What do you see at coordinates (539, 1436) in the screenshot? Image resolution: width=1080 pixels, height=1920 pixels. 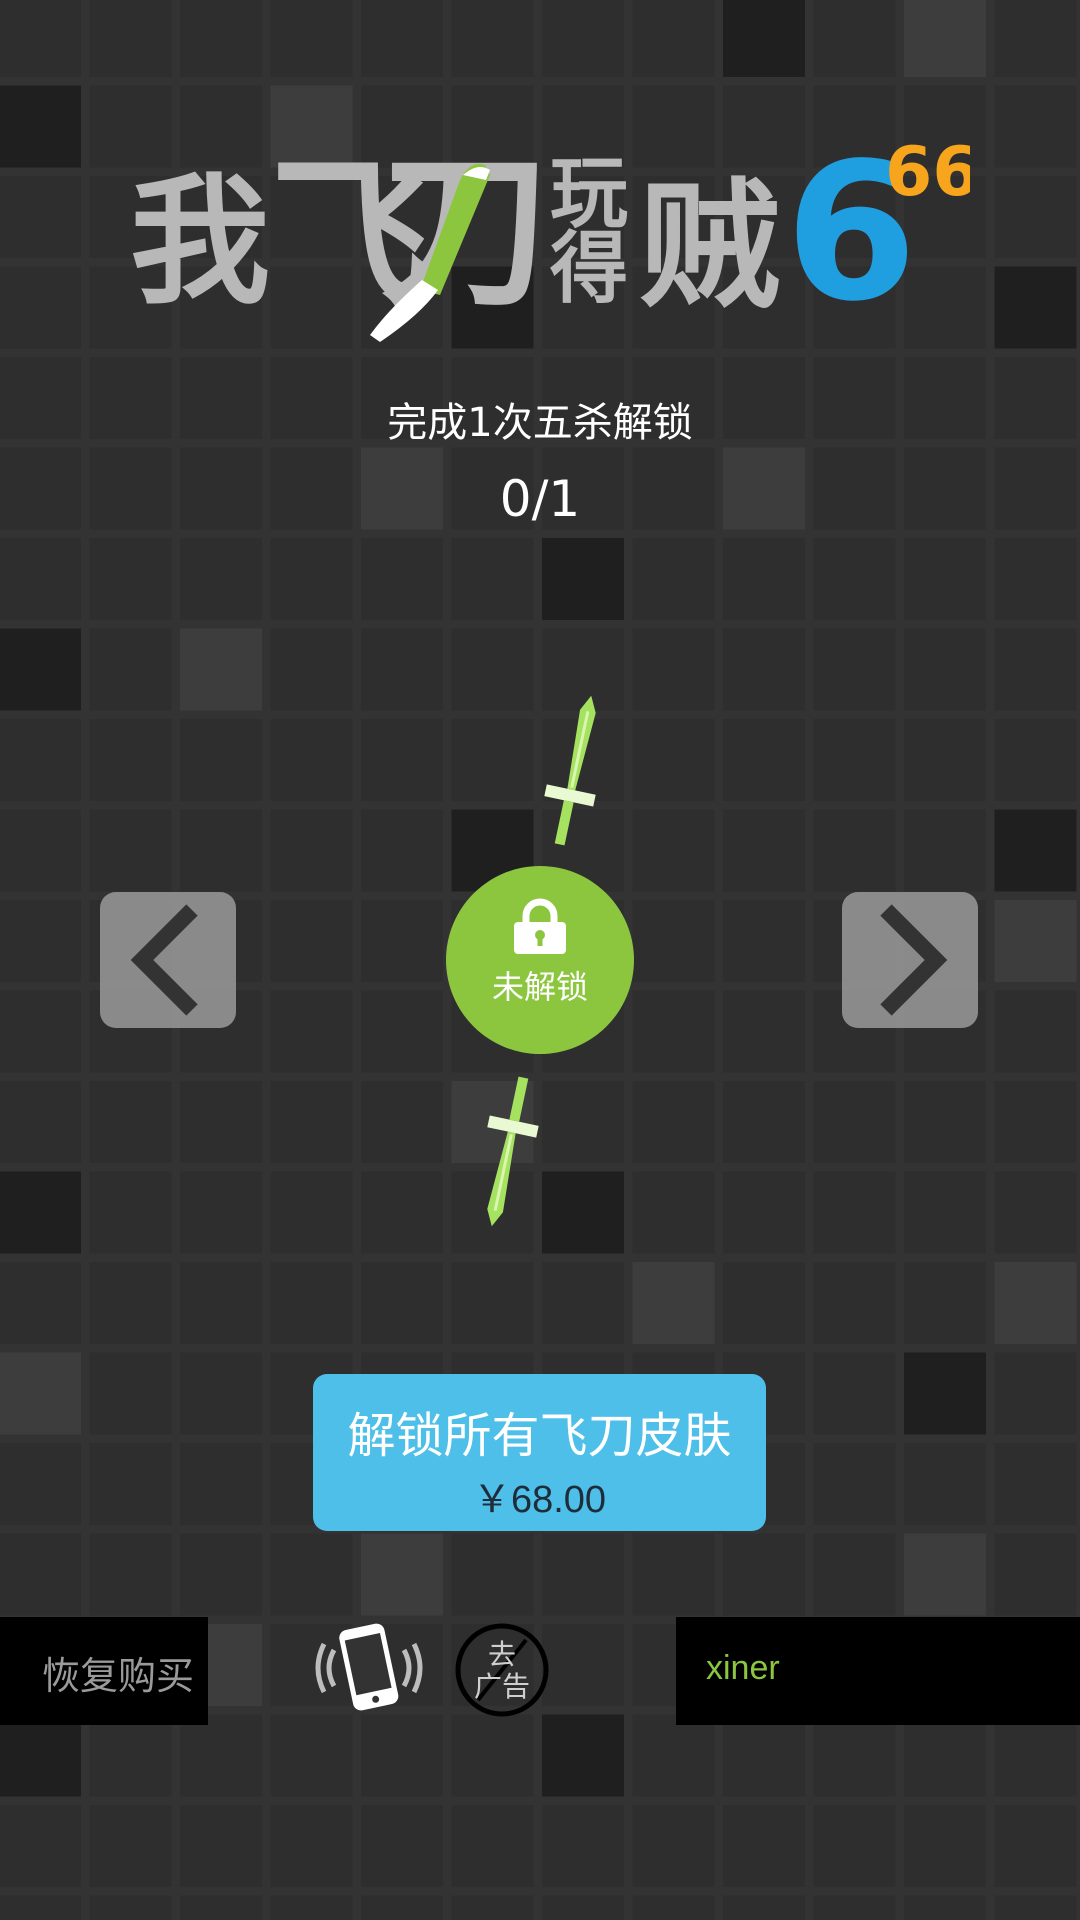 I see `unlock-all-title: 解锁所有飞刀皮肤` at bounding box center [539, 1436].